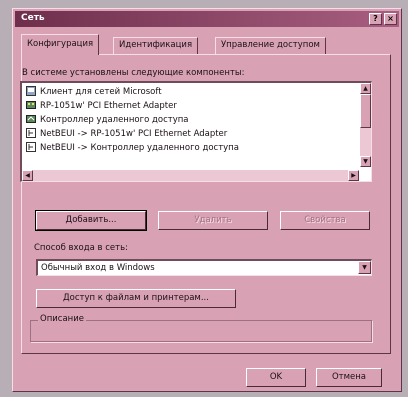  Describe the element at coordinates (213, 220) in the screenshot. I see `remove-button: Удалить` at that location.